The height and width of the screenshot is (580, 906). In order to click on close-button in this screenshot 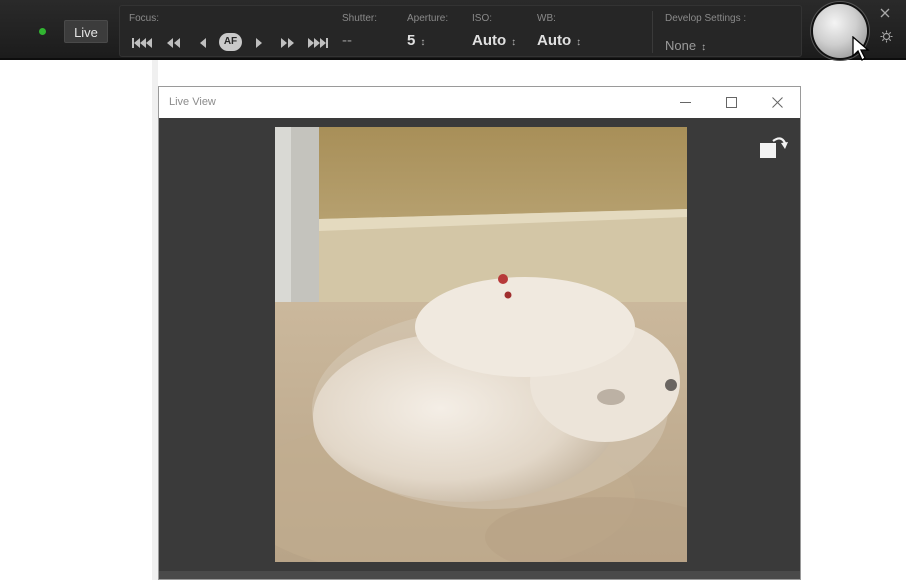, I will do `click(777, 102)`.